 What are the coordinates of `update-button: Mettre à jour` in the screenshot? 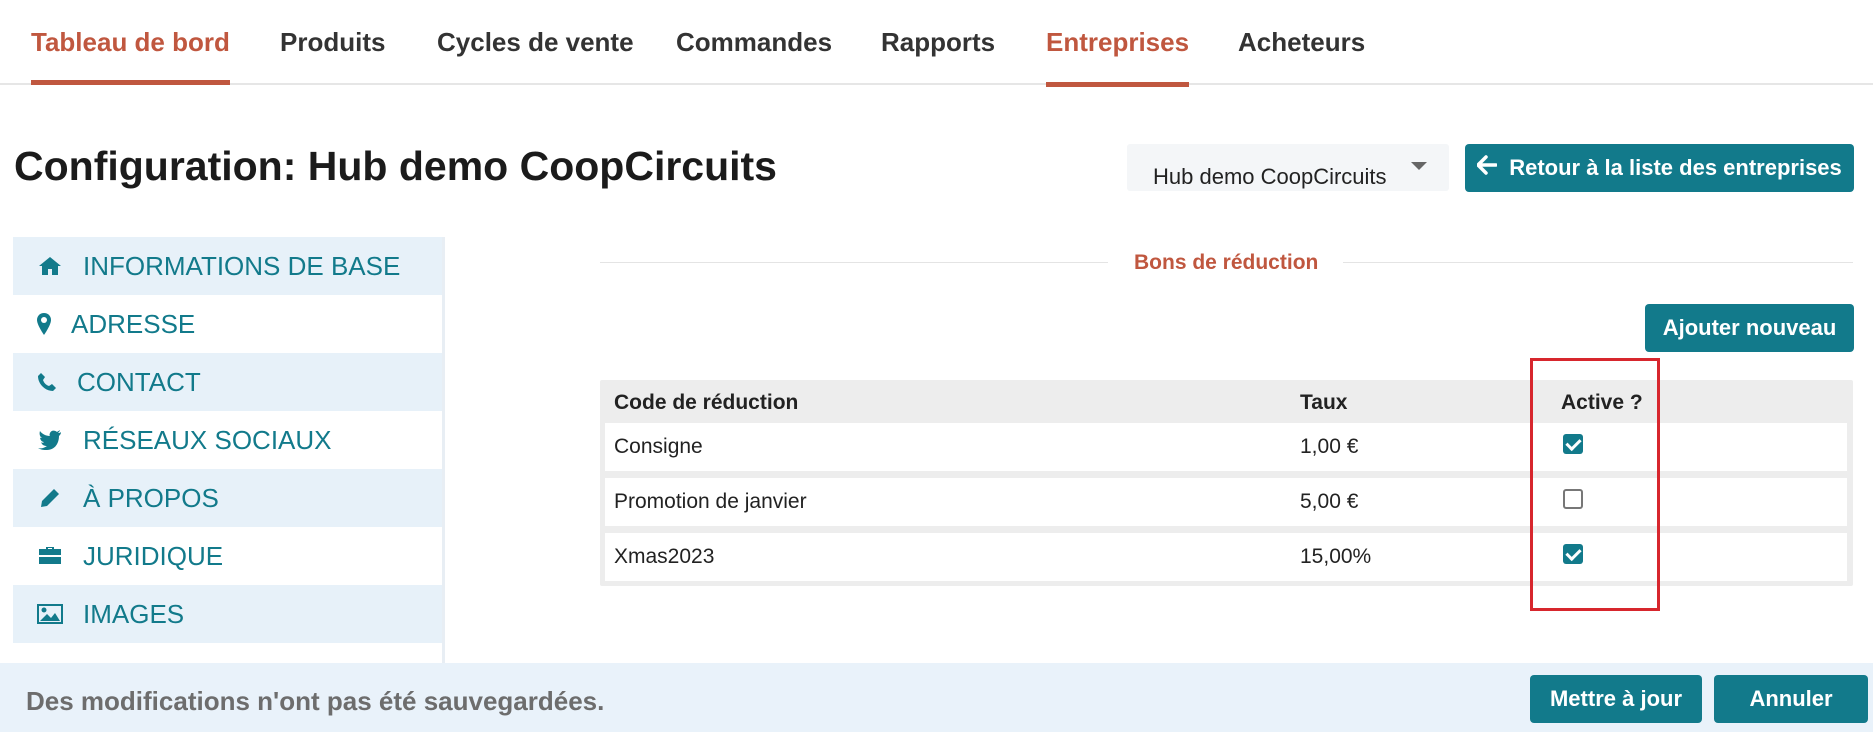 It's located at (1616, 699).